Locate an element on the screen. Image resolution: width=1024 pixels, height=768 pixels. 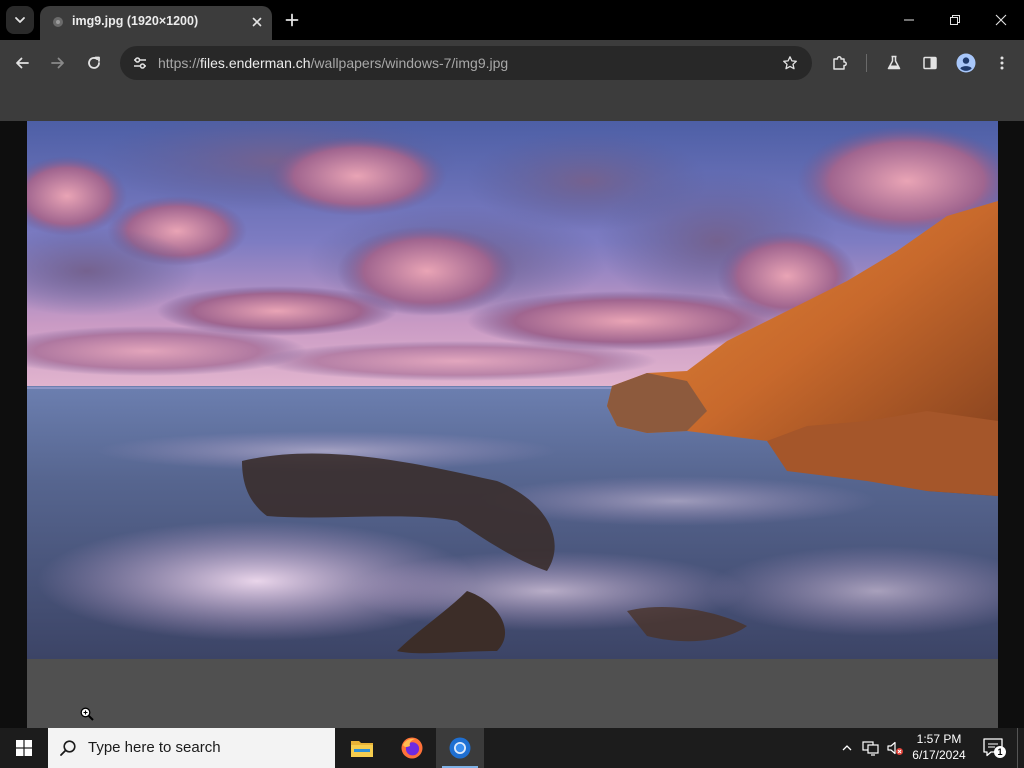
minimize-button is located at coordinates (909, 20).